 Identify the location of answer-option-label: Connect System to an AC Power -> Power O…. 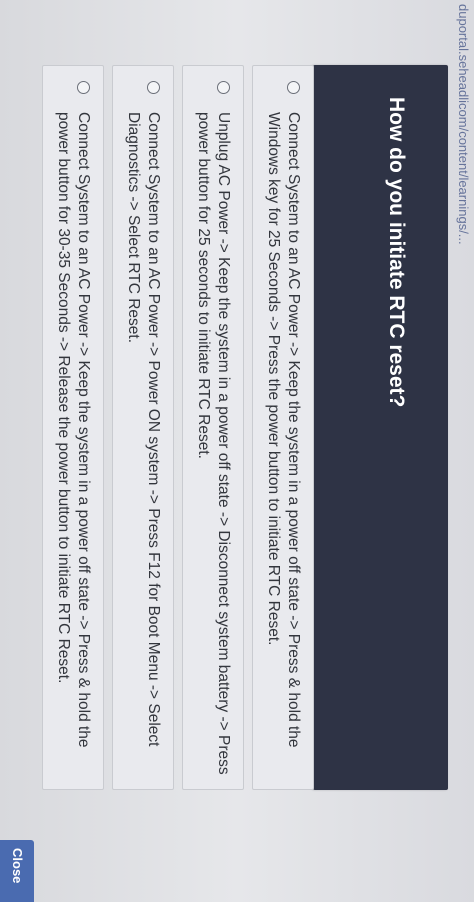
(143, 429).